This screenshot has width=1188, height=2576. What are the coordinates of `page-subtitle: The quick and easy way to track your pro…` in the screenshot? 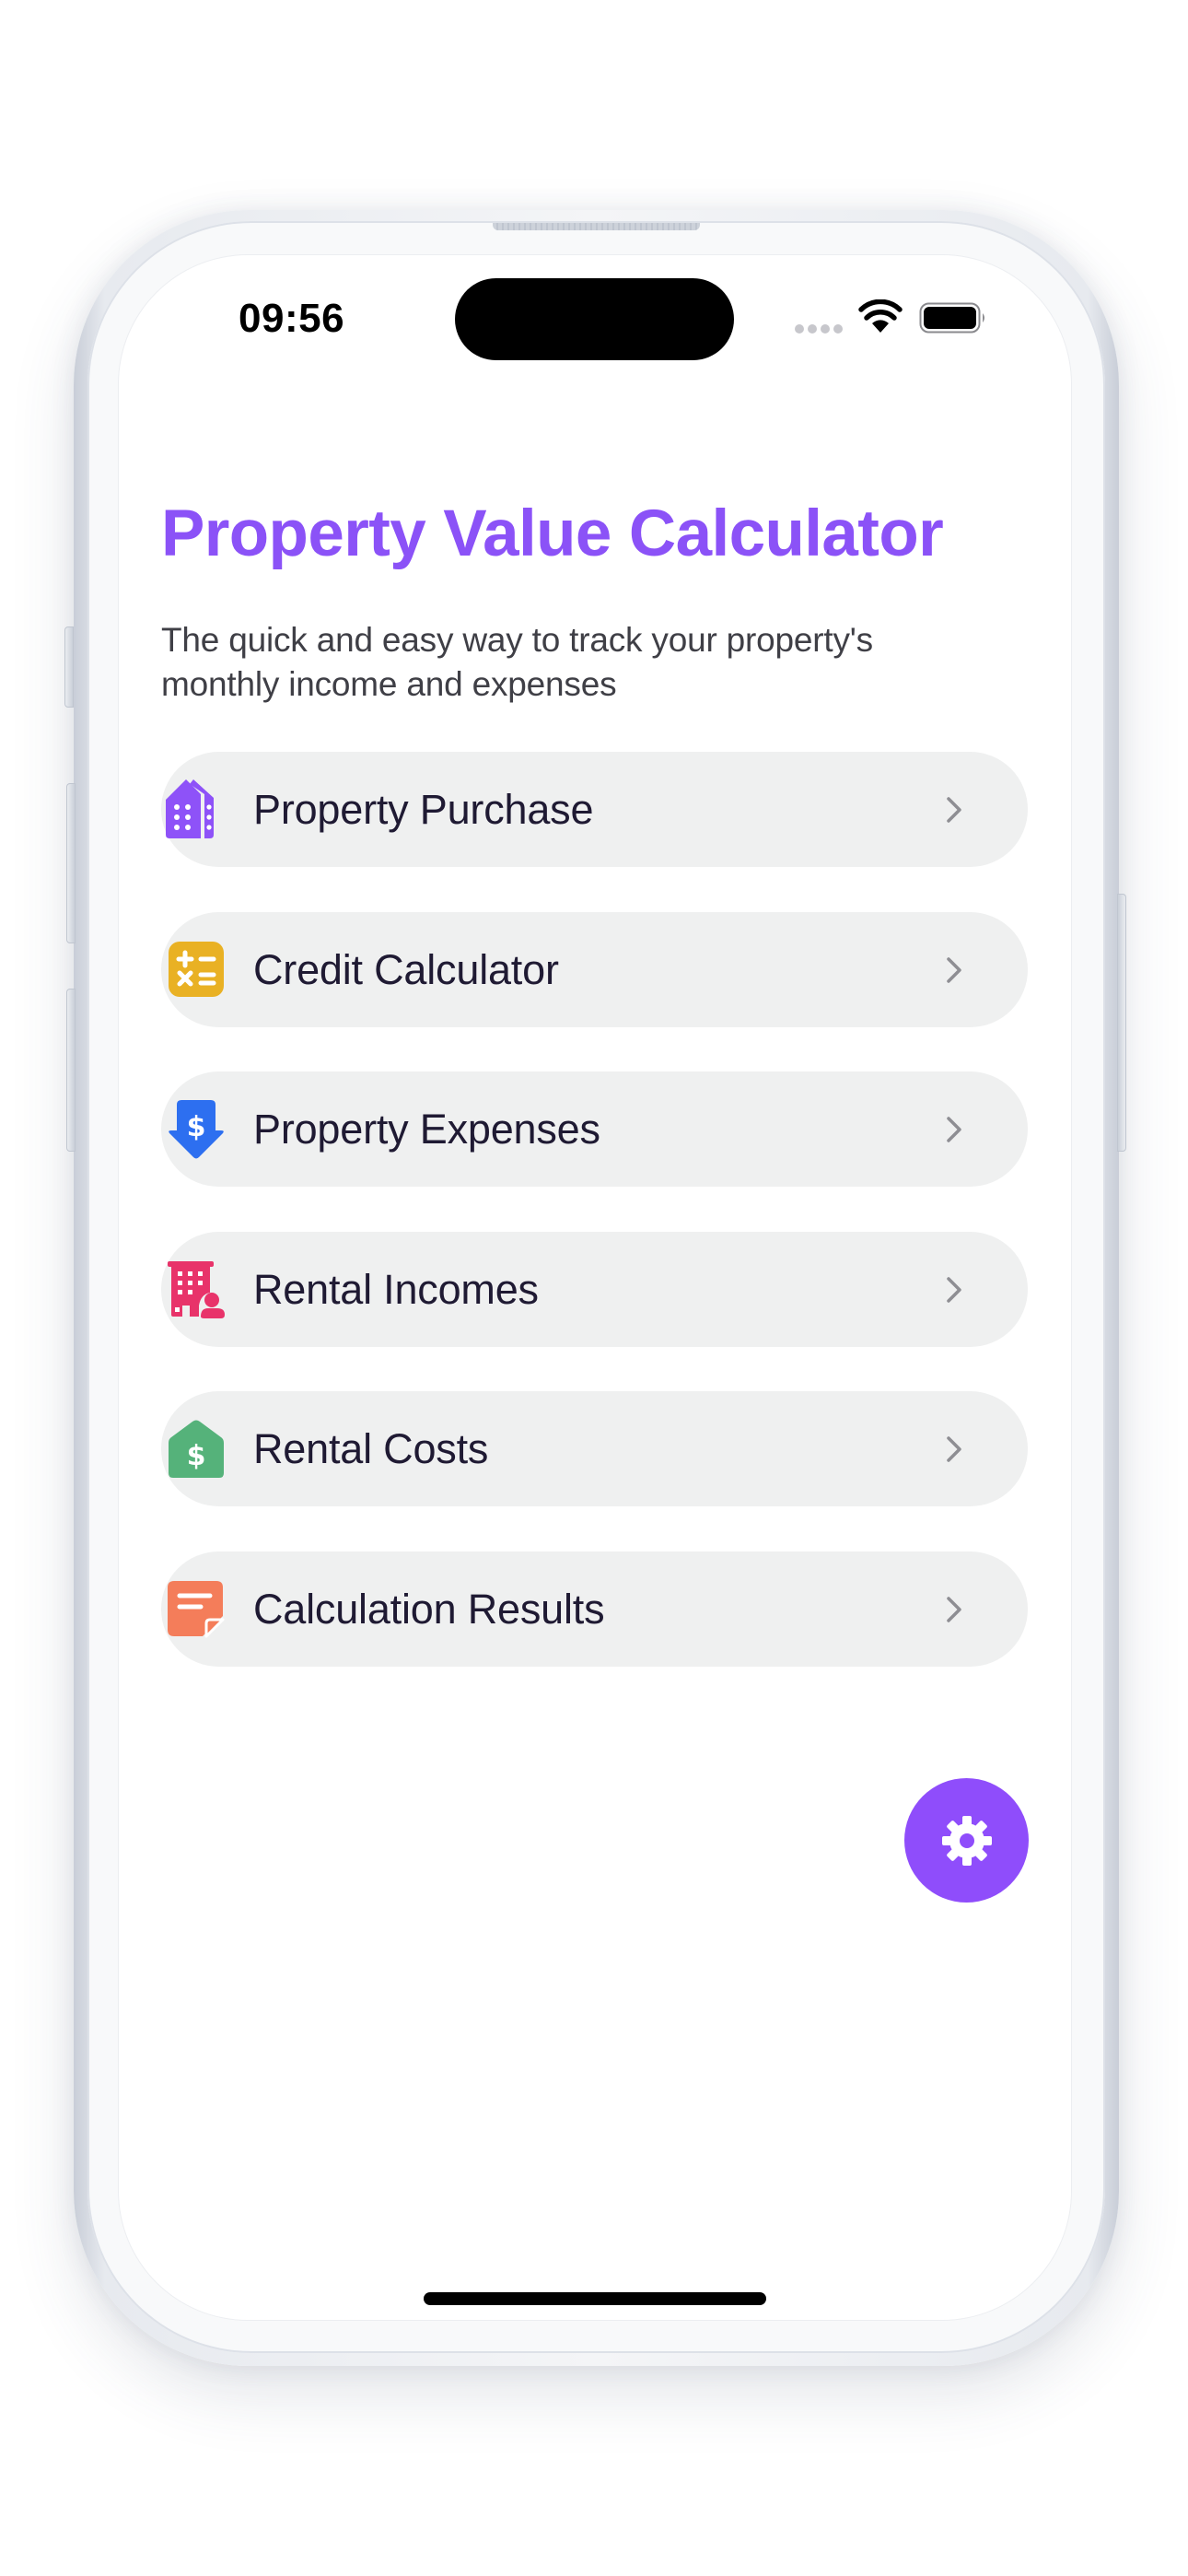 It's located at (517, 662).